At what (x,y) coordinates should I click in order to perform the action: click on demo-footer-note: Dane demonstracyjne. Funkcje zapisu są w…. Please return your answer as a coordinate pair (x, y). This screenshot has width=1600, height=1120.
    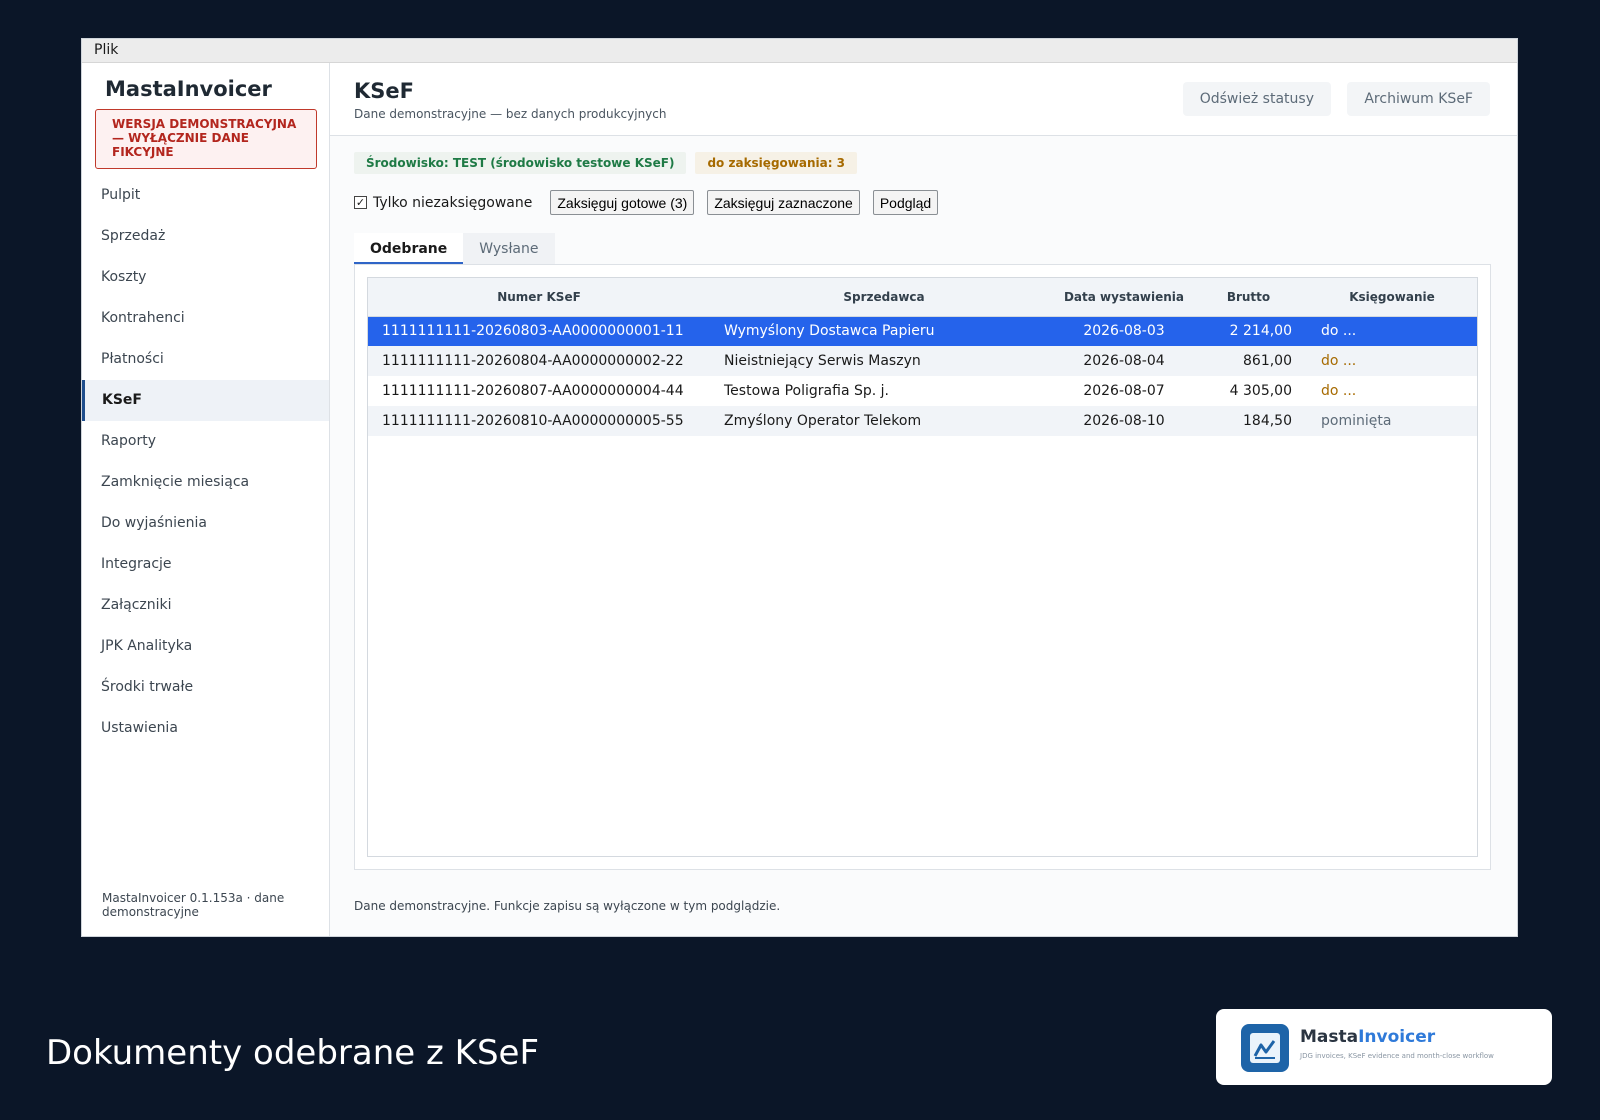
    Looking at the image, I should click on (567, 906).